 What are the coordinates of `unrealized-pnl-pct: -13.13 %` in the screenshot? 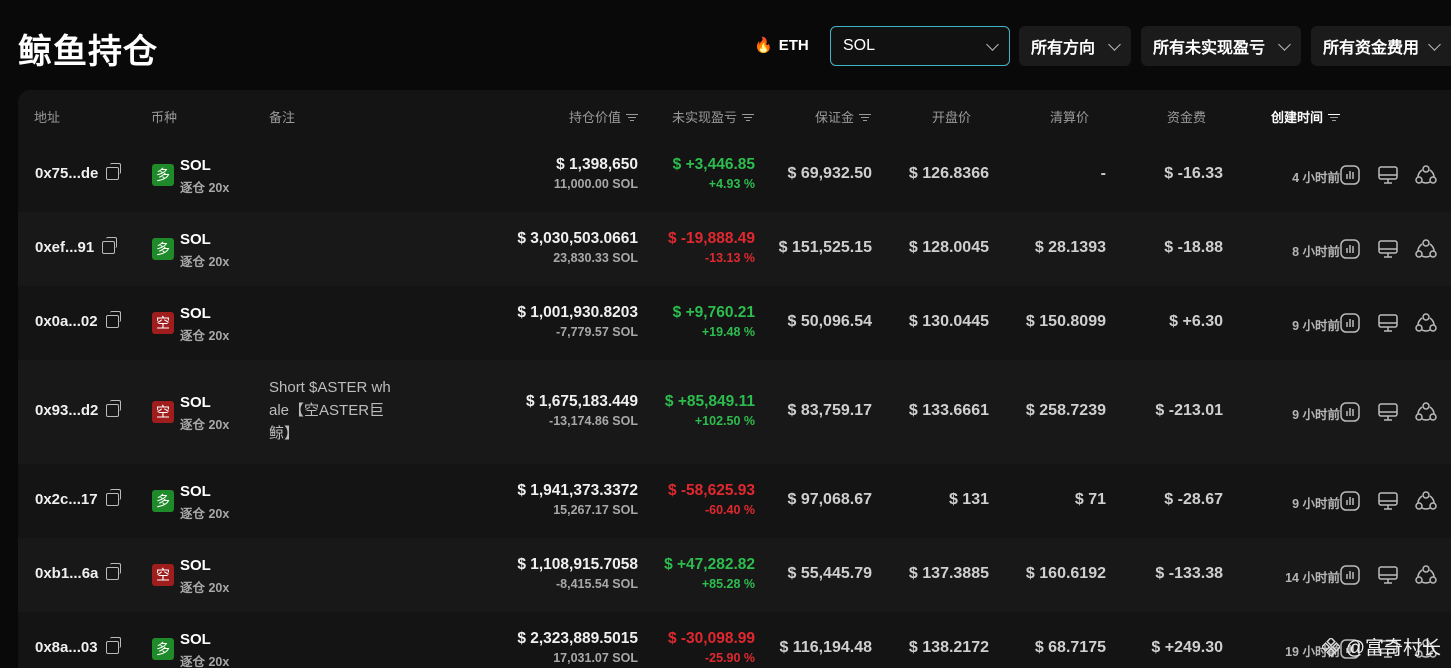 It's located at (729, 258).